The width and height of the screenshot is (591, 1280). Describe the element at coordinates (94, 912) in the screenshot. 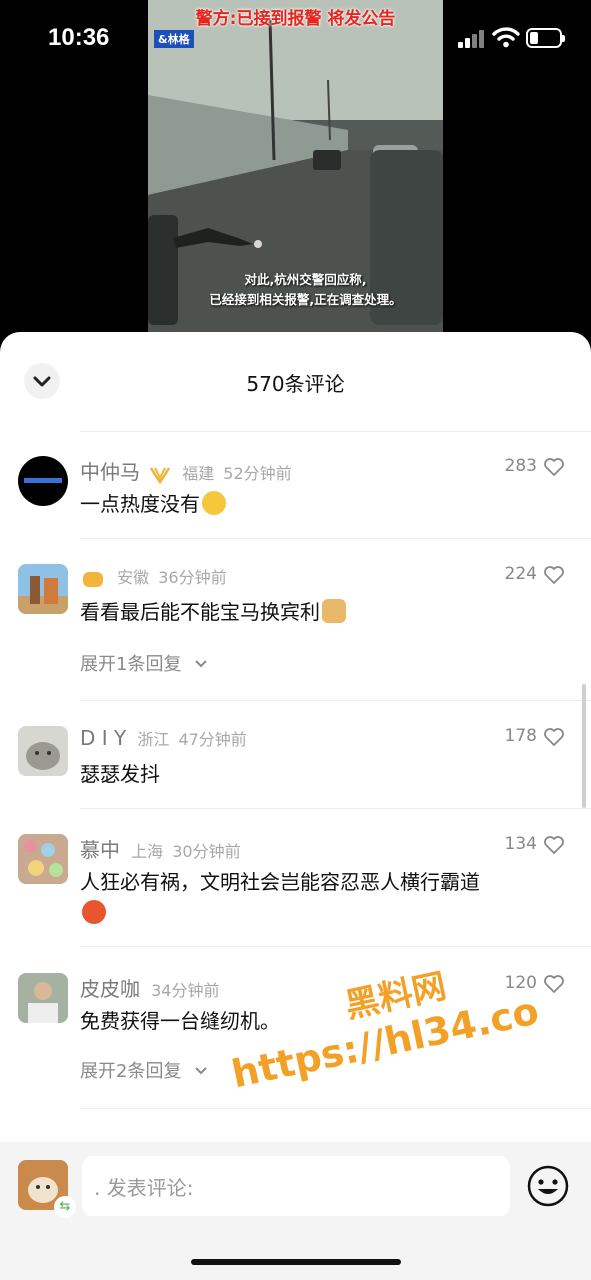

I see `angry-emoji-icon` at that location.